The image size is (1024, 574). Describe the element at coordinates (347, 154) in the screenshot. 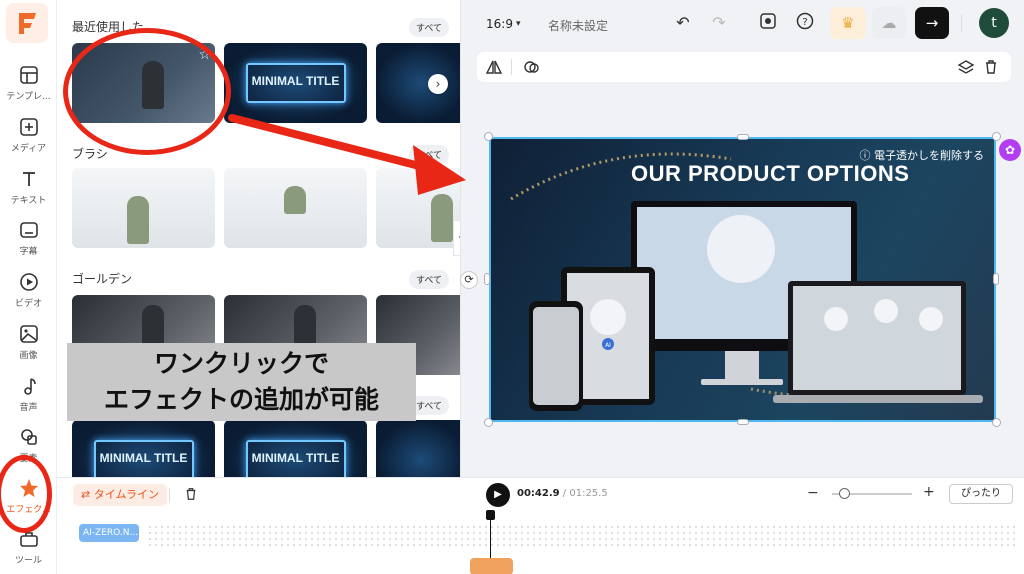

I see `annotation-arrow` at that location.